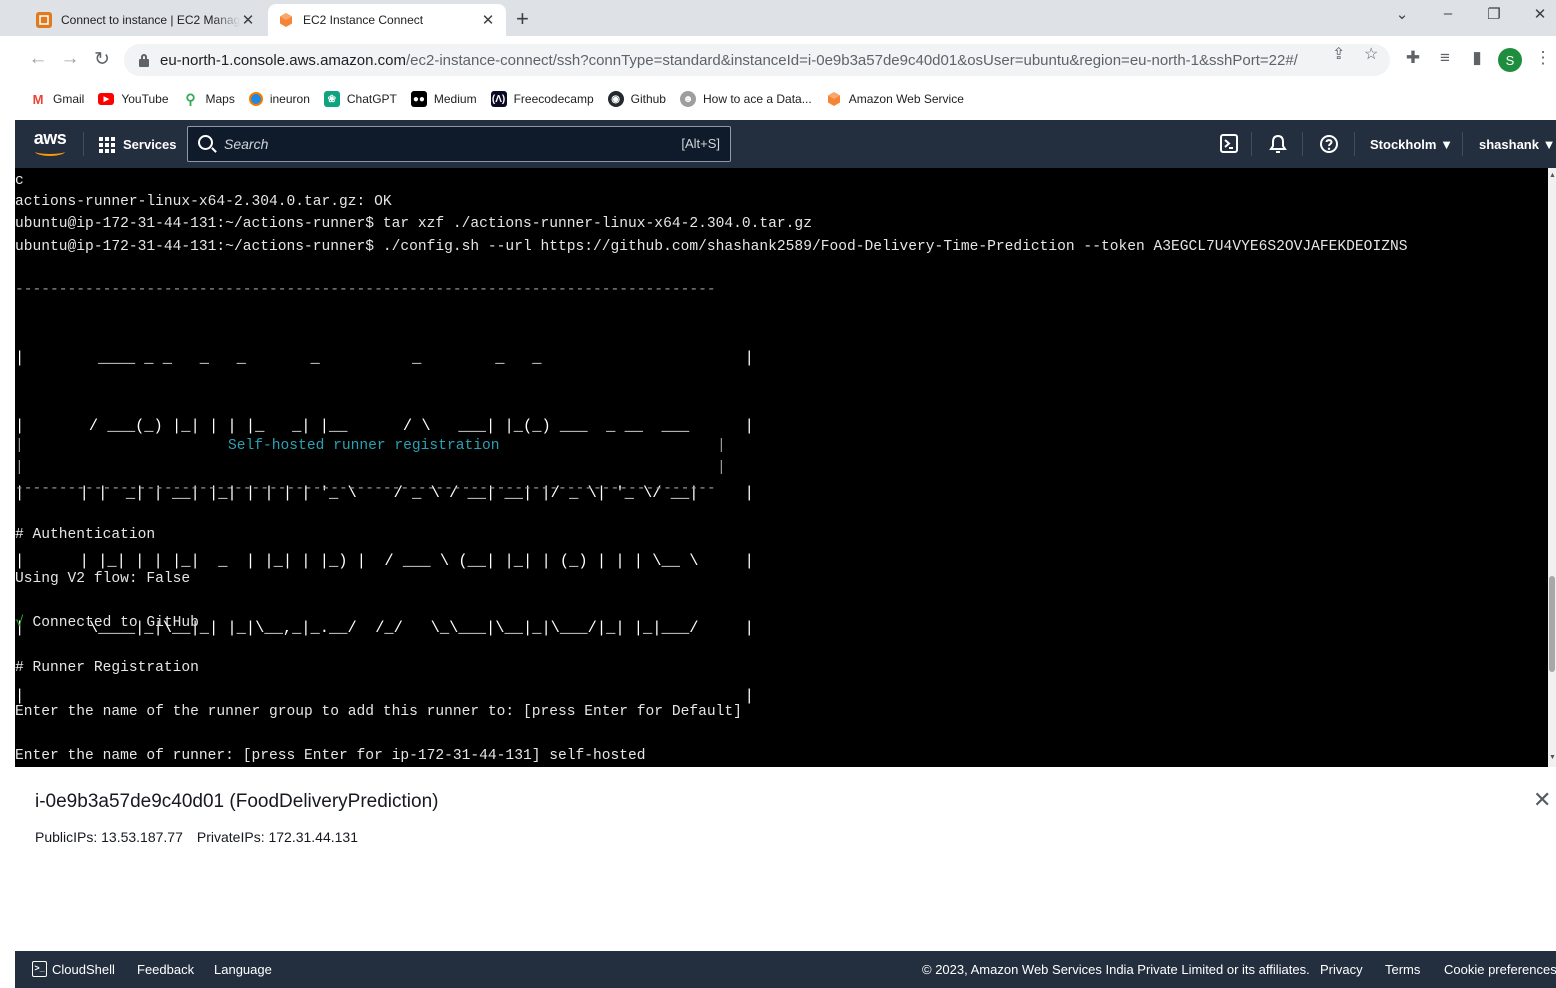  Describe the element at coordinates (102, 59) in the screenshot. I see `reload-icon: ↻` at that location.